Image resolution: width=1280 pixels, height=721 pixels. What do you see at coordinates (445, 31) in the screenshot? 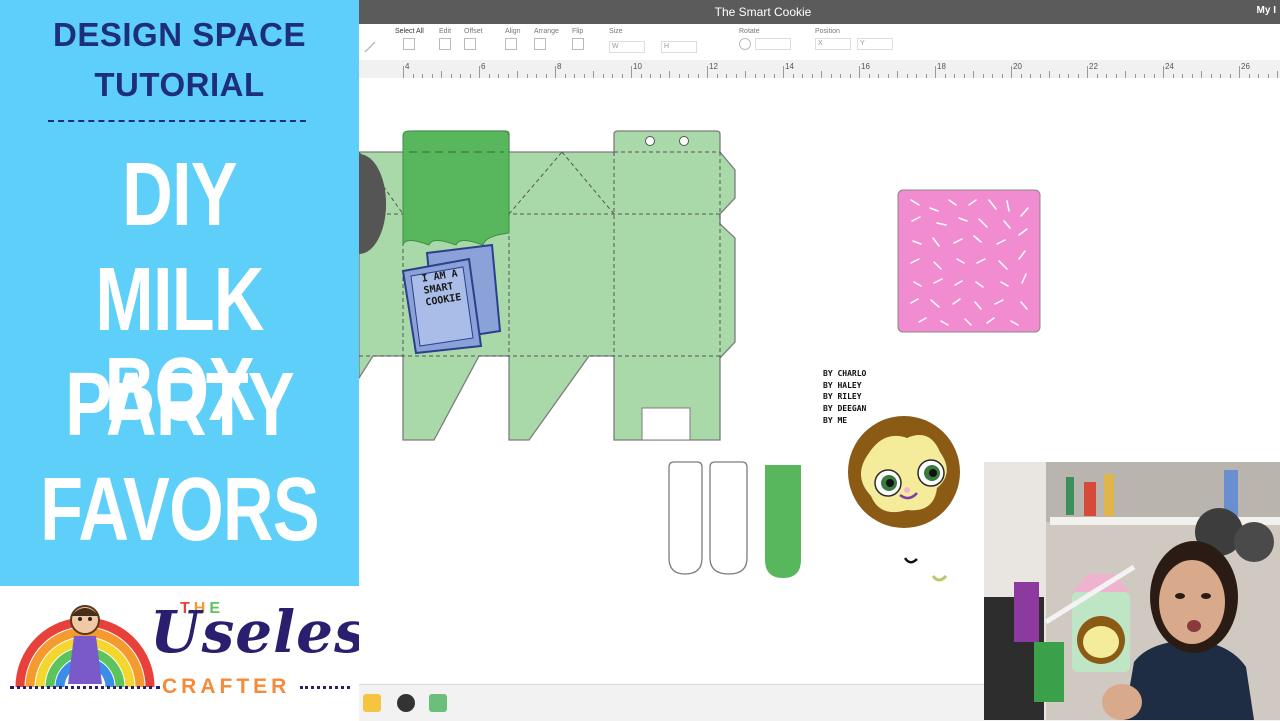
I see `edit-label: Edit` at bounding box center [445, 31].